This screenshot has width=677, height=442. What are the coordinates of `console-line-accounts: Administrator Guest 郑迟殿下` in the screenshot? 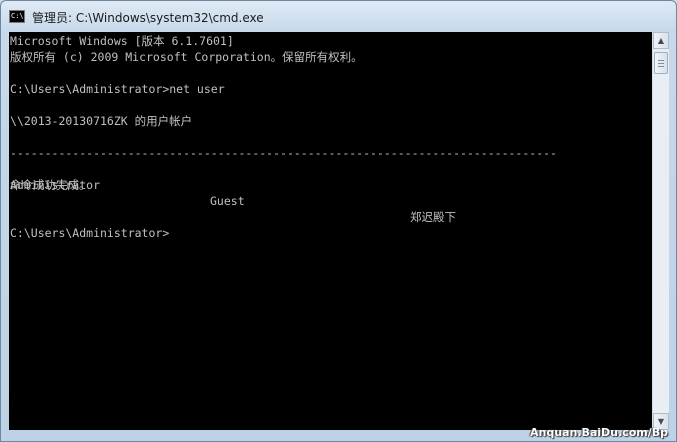 It's located at (330, 192).